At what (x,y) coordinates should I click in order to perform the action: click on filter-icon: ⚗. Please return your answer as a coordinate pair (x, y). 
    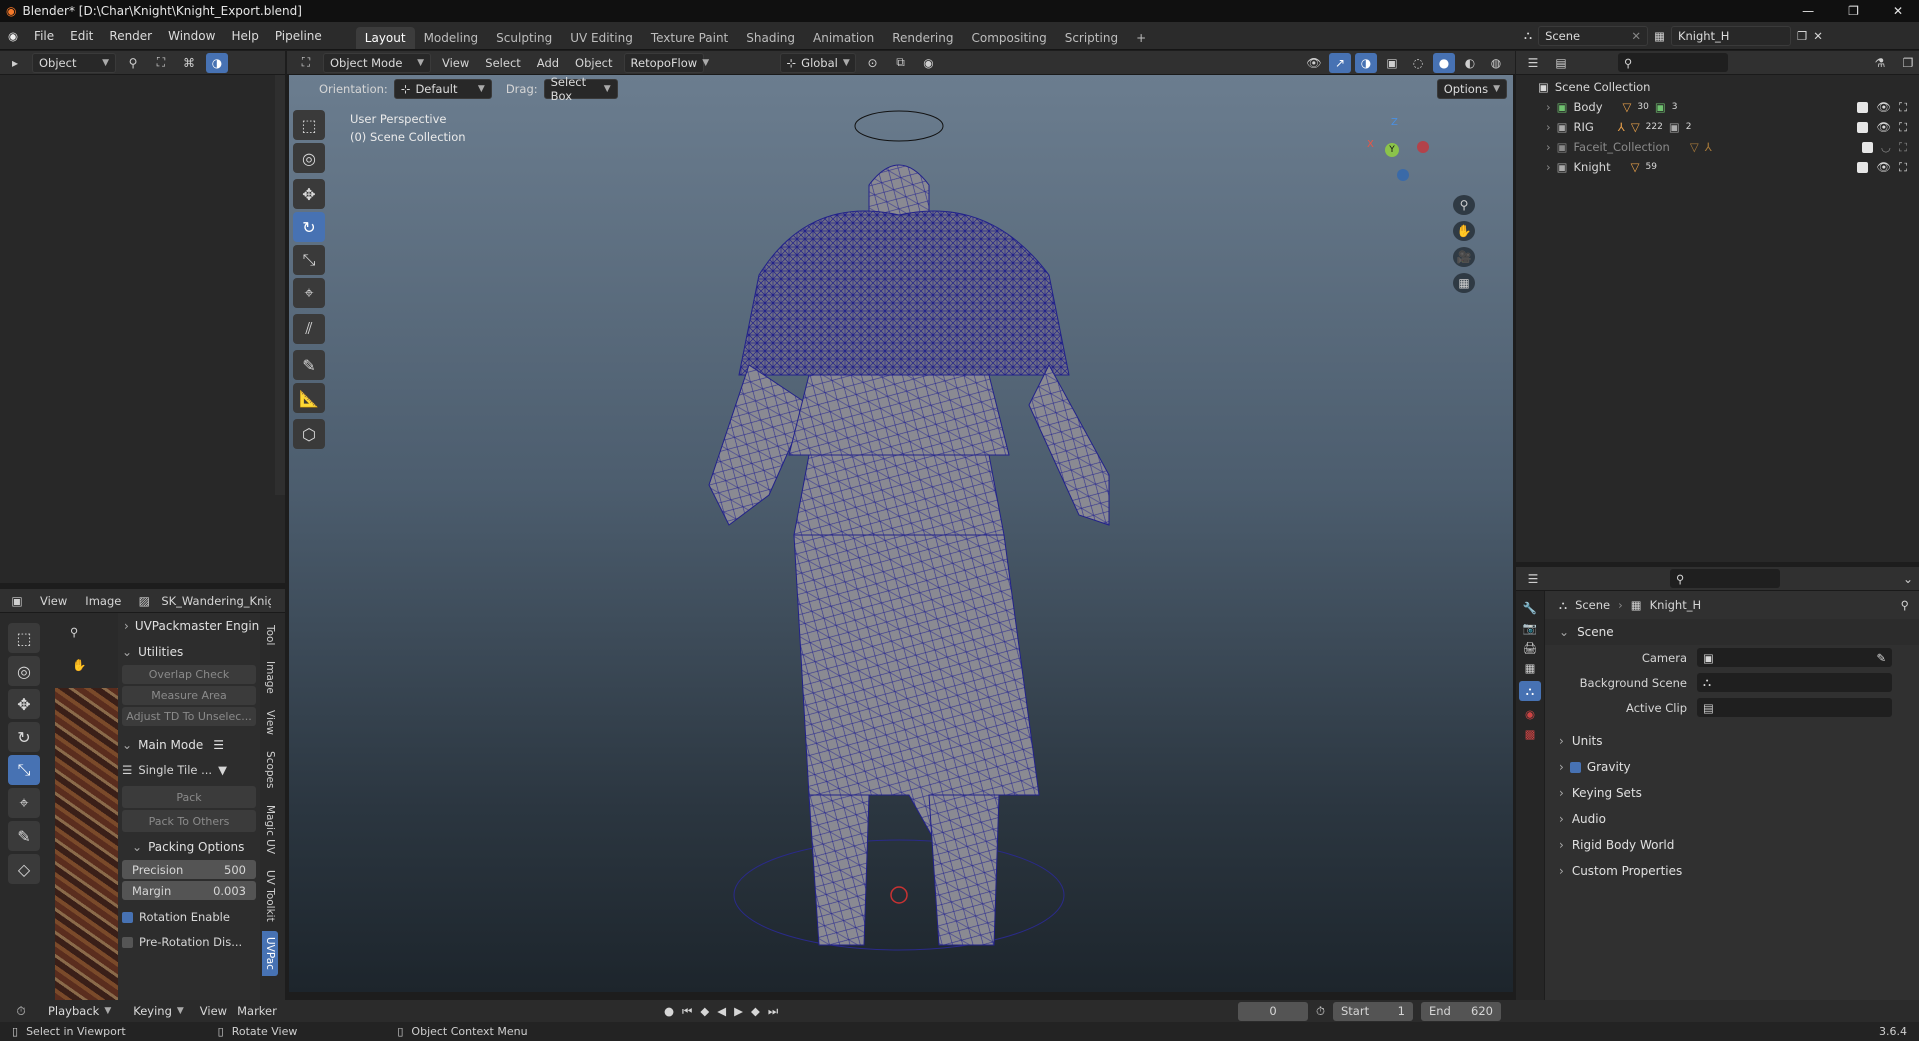
    Looking at the image, I should click on (1880, 63).